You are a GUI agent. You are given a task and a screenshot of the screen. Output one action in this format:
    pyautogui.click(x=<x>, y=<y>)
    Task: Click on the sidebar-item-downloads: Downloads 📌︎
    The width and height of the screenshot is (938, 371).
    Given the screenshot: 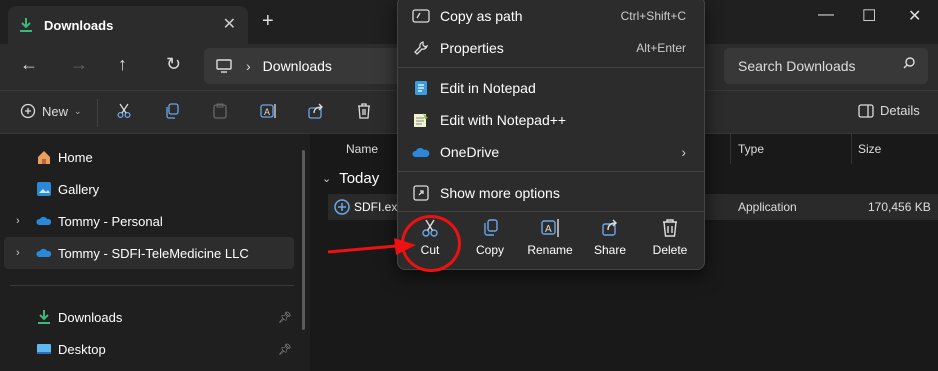 What is the action you would take?
    pyautogui.click(x=149, y=317)
    